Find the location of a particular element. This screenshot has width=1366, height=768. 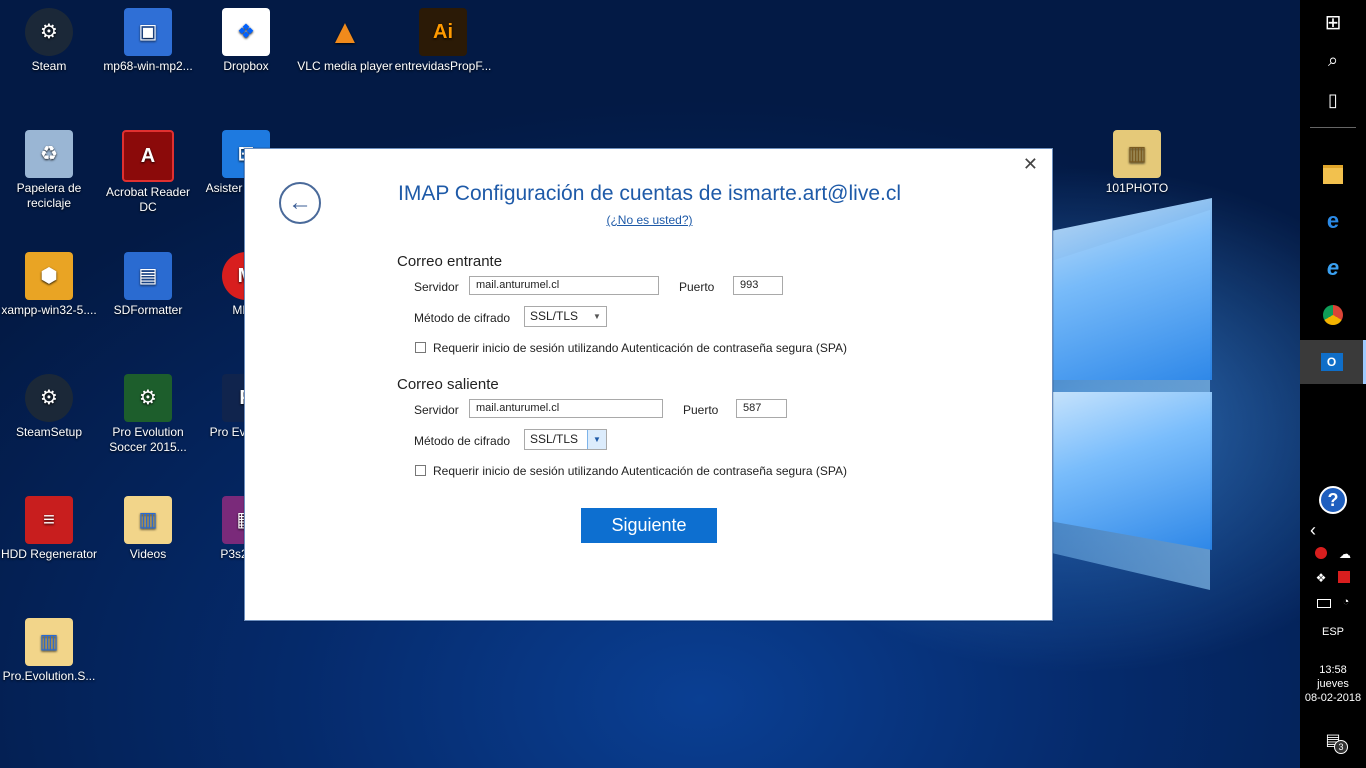

chevron-left-icon: ‹ is located at coordinates (1313, 530).